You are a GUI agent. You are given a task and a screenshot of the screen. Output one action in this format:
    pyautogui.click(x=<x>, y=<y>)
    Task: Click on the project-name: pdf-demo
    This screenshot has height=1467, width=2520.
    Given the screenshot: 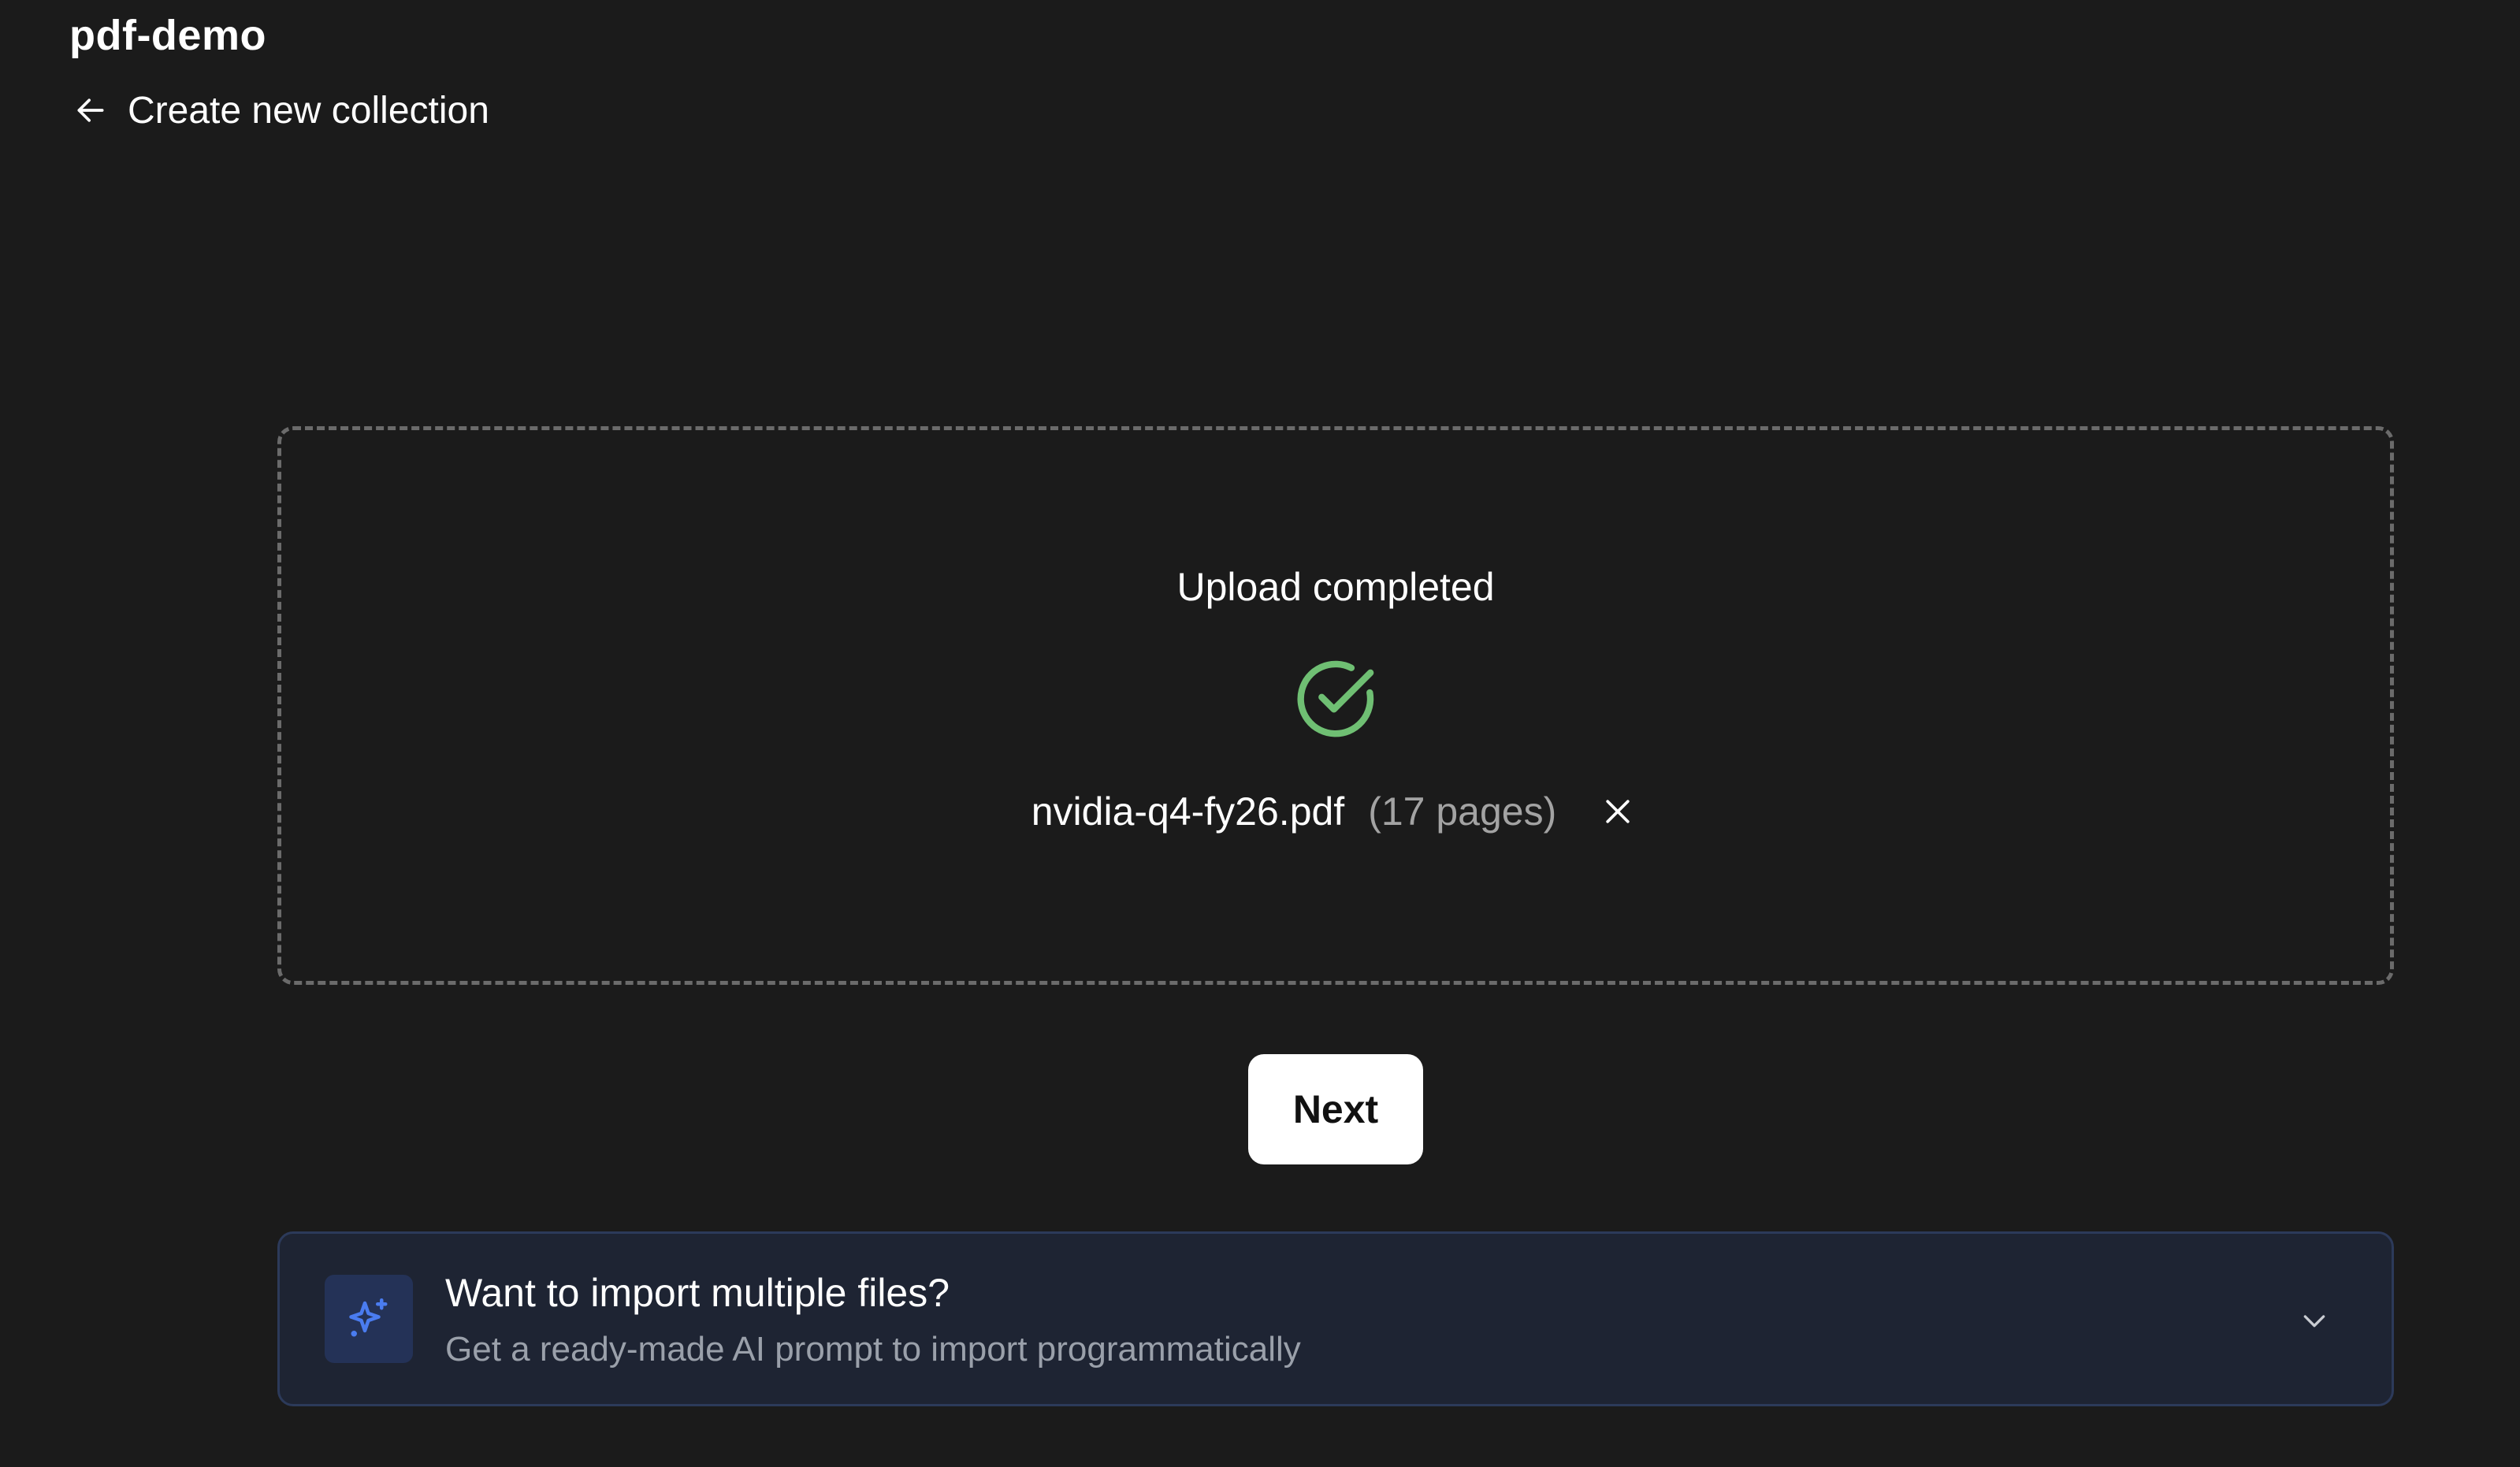 What is the action you would take?
    pyautogui.click(x=167, y=35)
    